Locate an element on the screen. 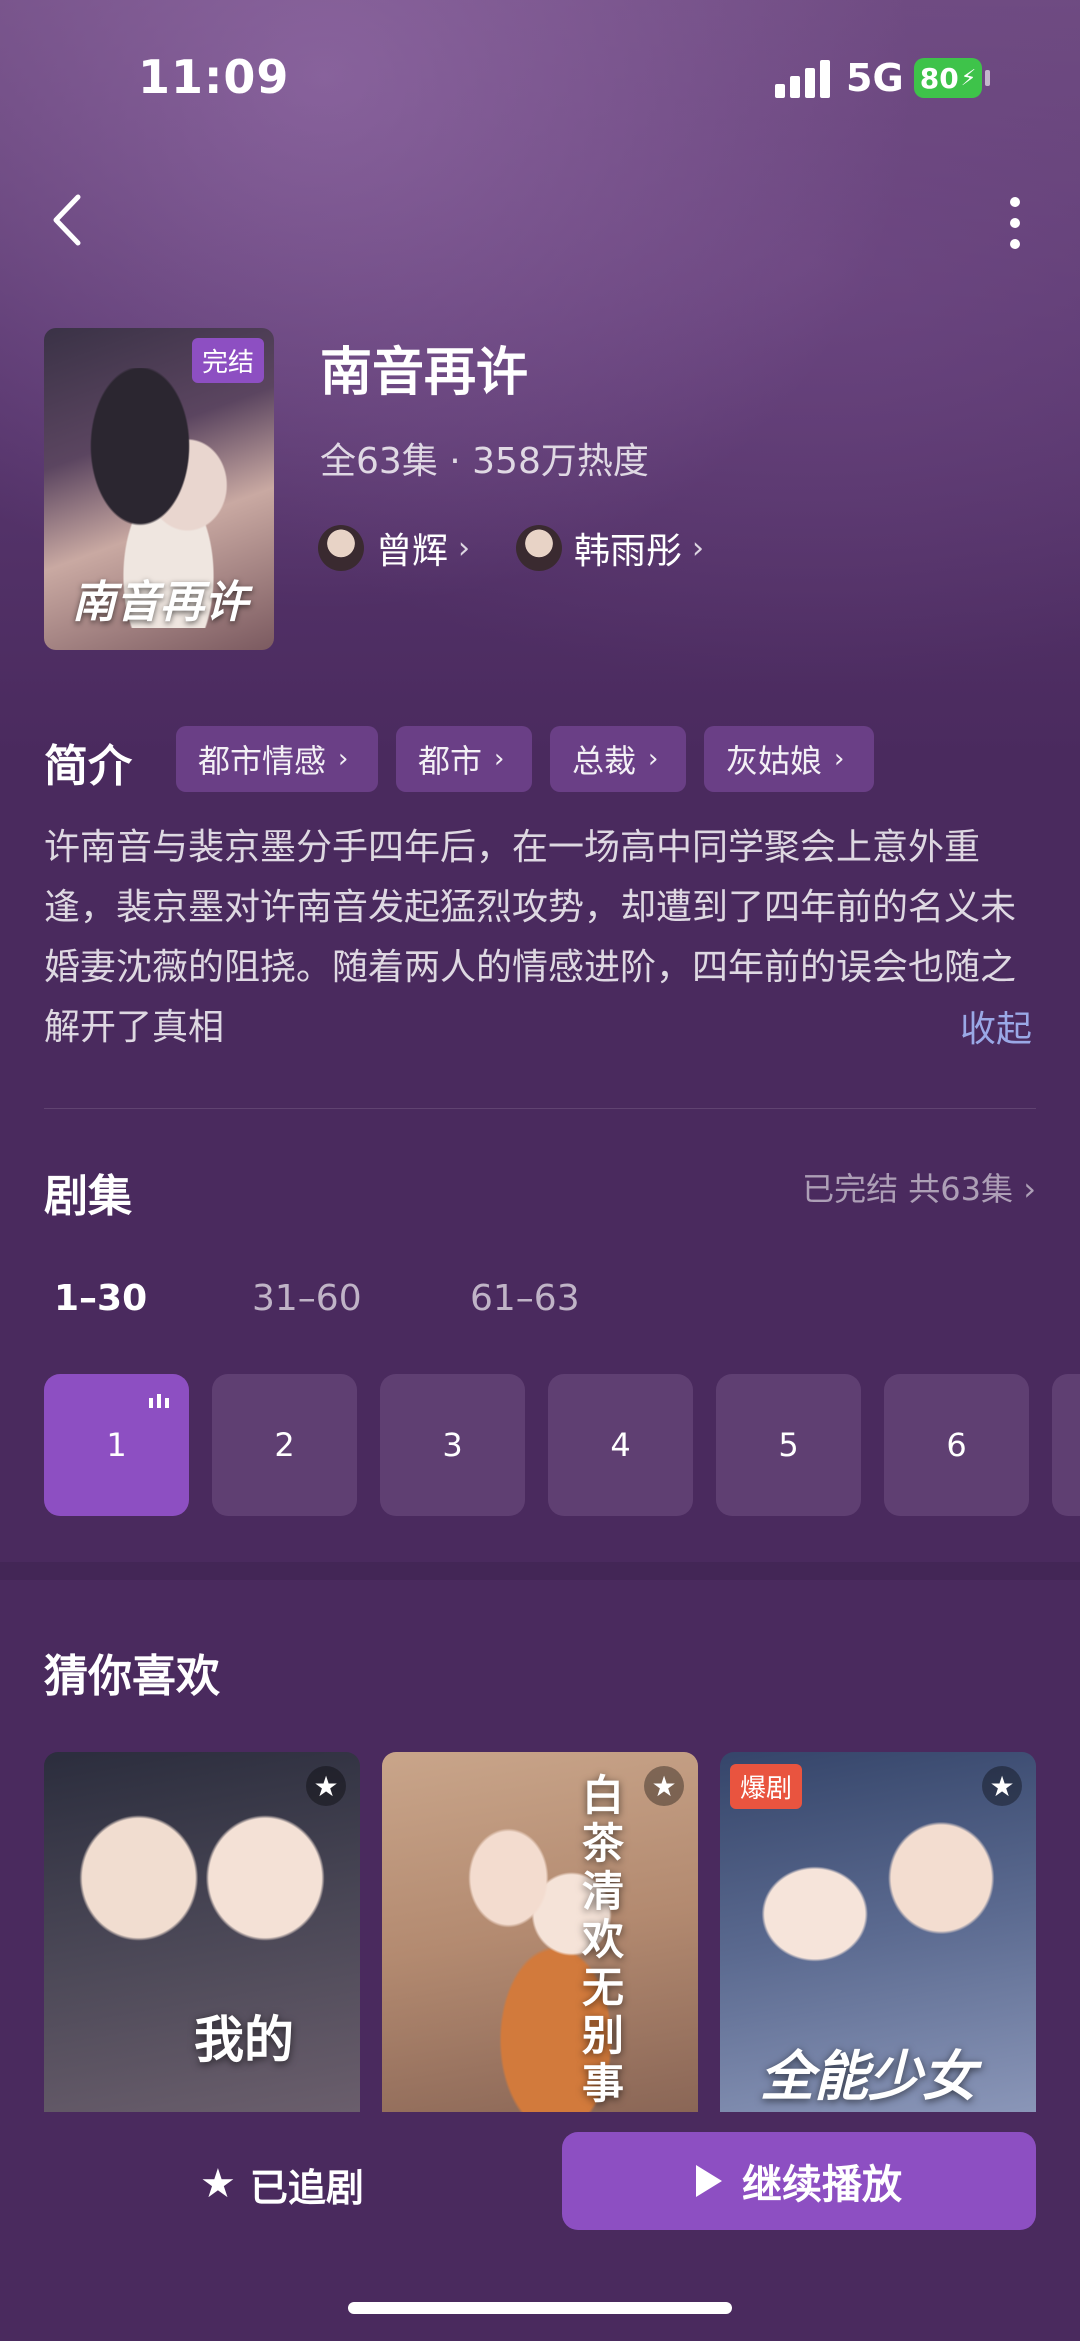  range-tab-1-30: 1–30 is located at coordinates (100, 1298).